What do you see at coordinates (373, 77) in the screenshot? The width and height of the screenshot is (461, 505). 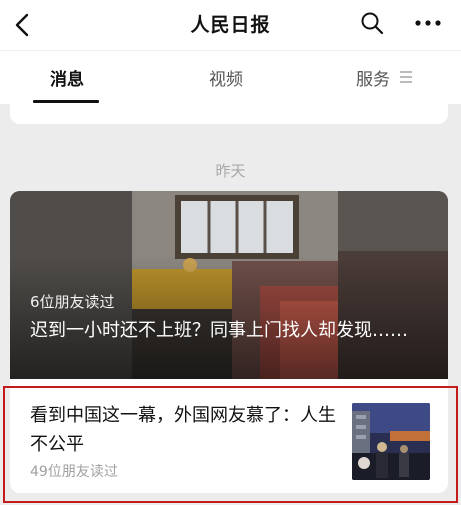 I see `tab-services: 服务` at bounding box center [373, 77].